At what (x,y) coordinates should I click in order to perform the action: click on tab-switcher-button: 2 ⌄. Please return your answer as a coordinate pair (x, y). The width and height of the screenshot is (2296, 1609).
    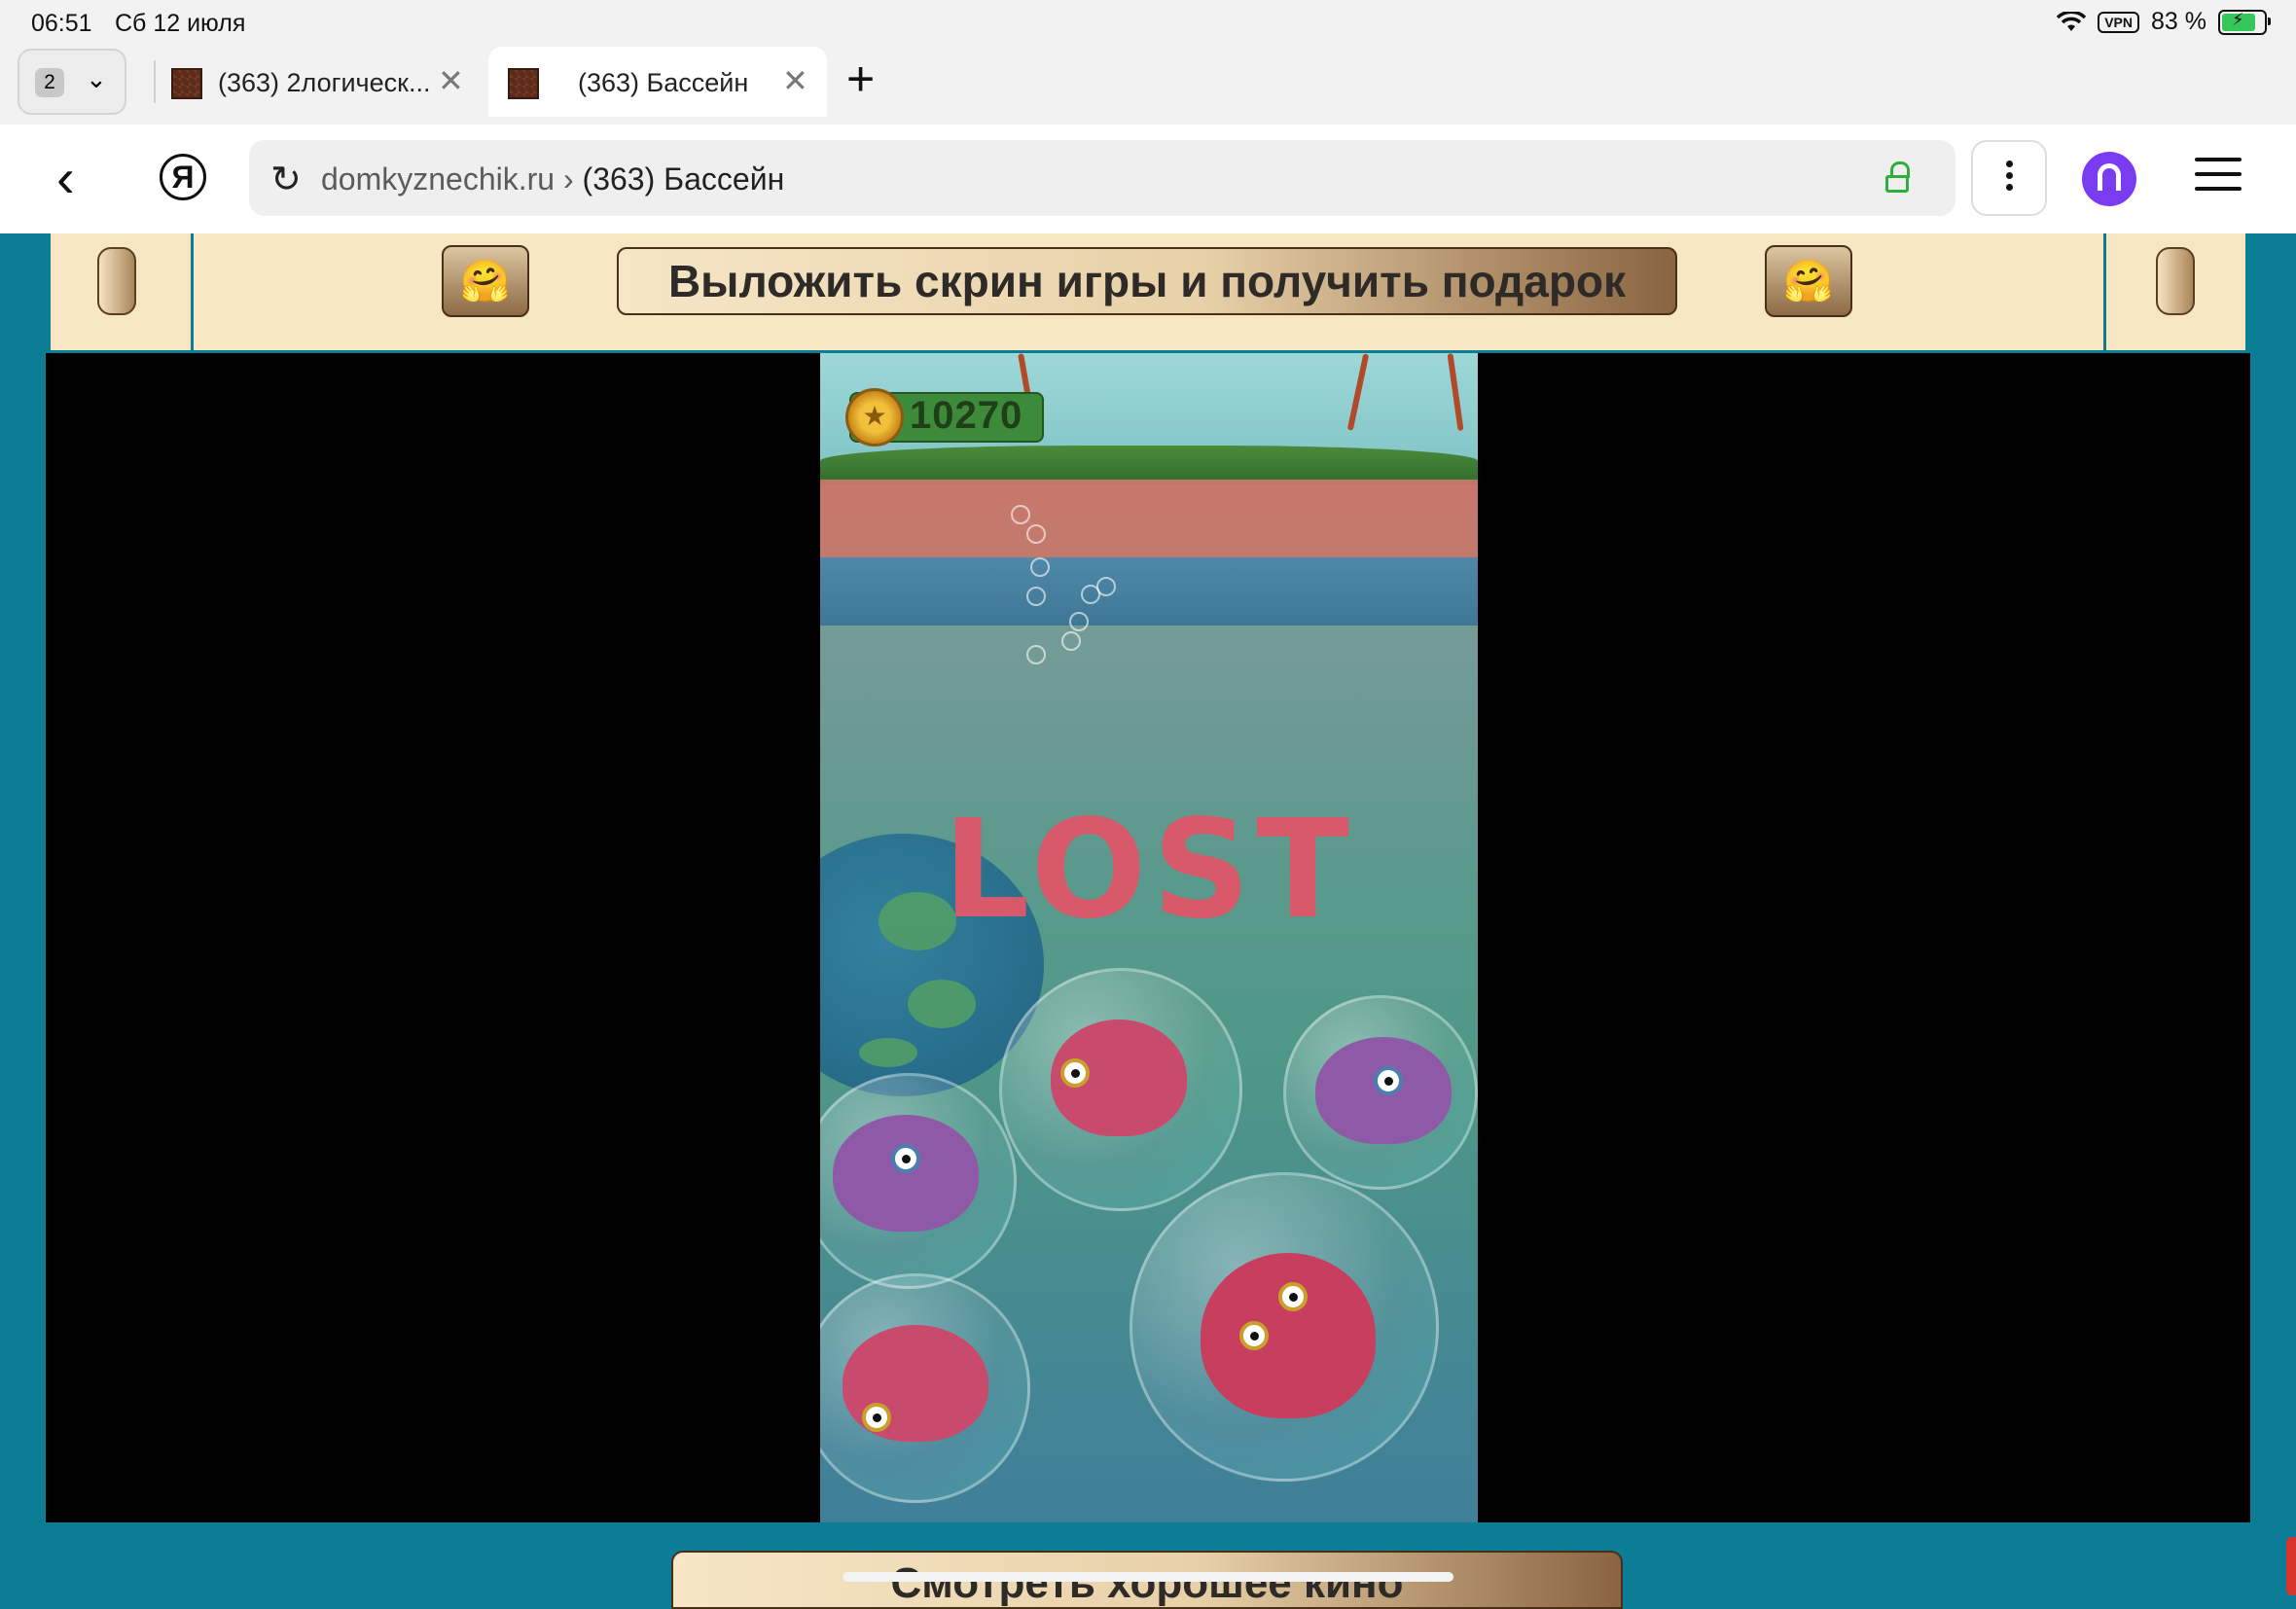
    Looking at the image, I should click on (72, 82).